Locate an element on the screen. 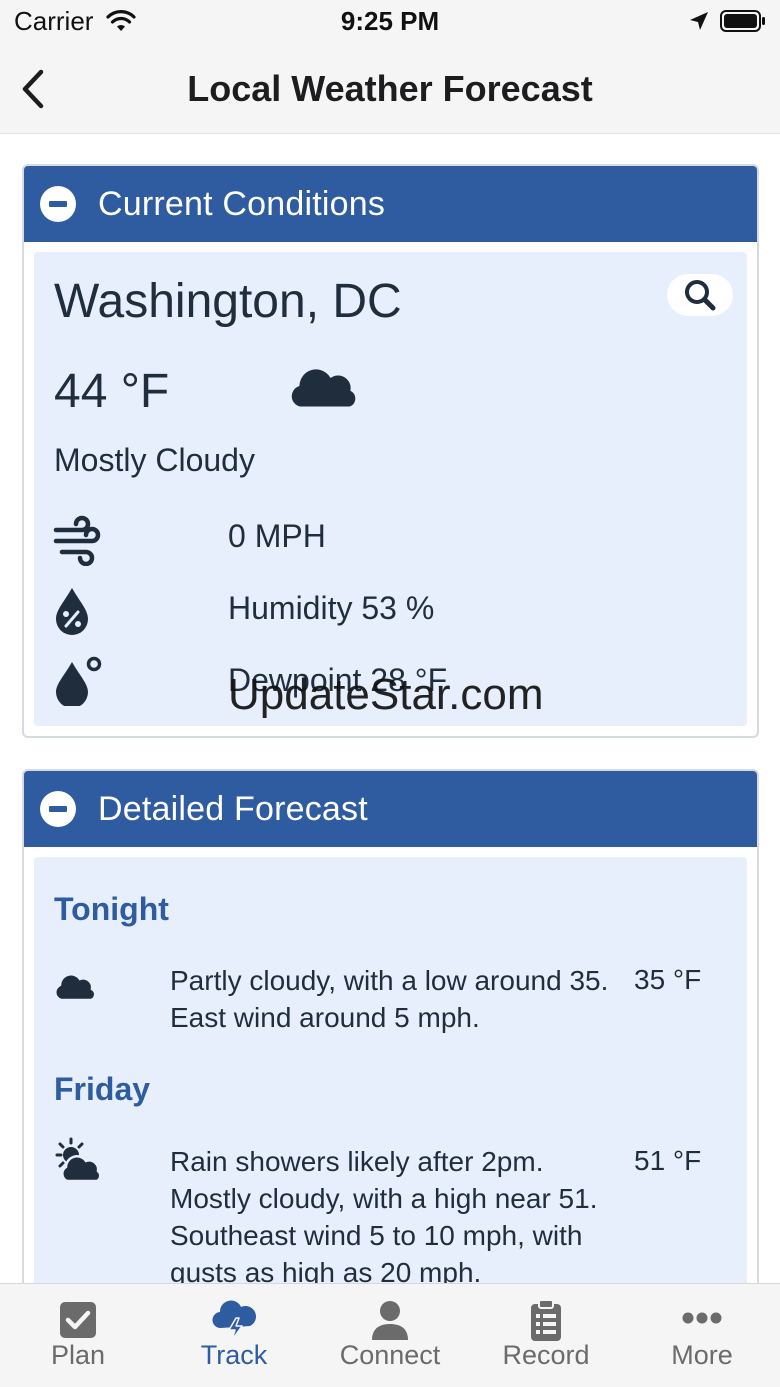 This screenshot has width=780, height=1387. search-icon is located at coordinates (700, 295).